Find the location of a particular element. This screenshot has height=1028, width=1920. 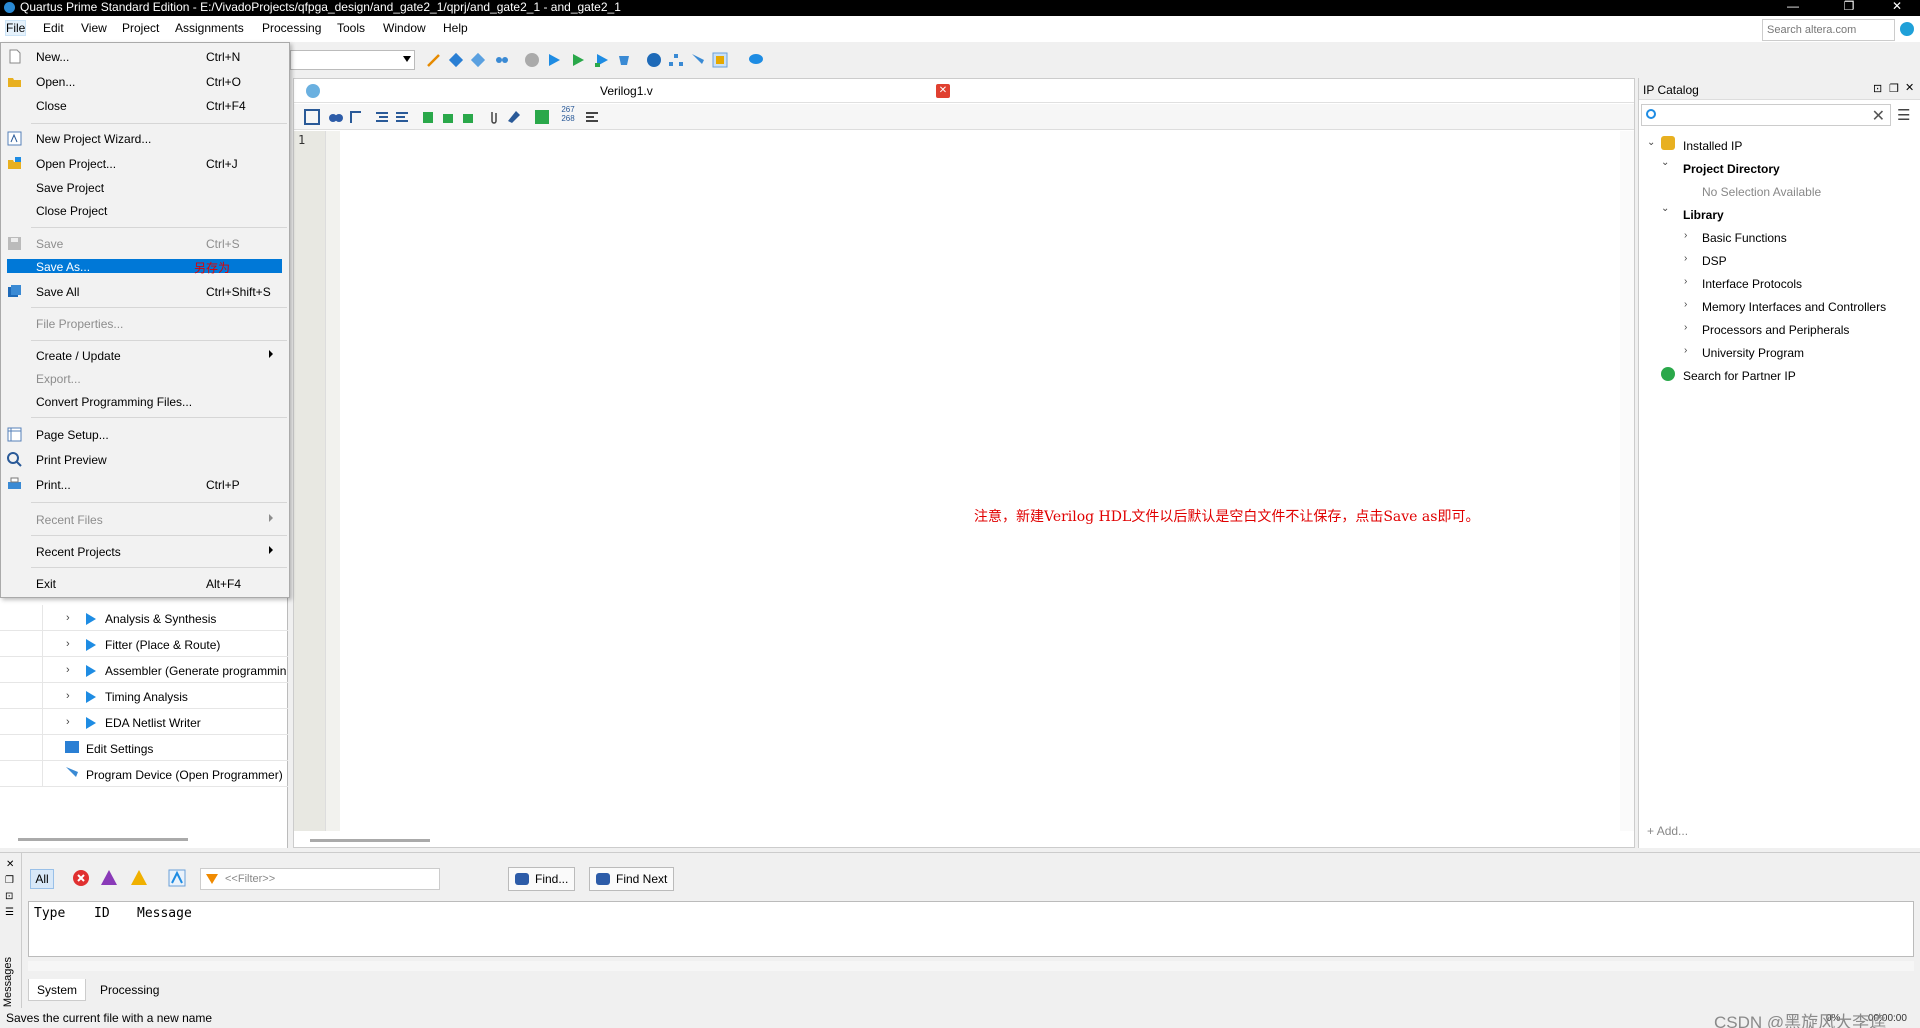

critical-warning-filter-icon is located at coordinates (109, 878).